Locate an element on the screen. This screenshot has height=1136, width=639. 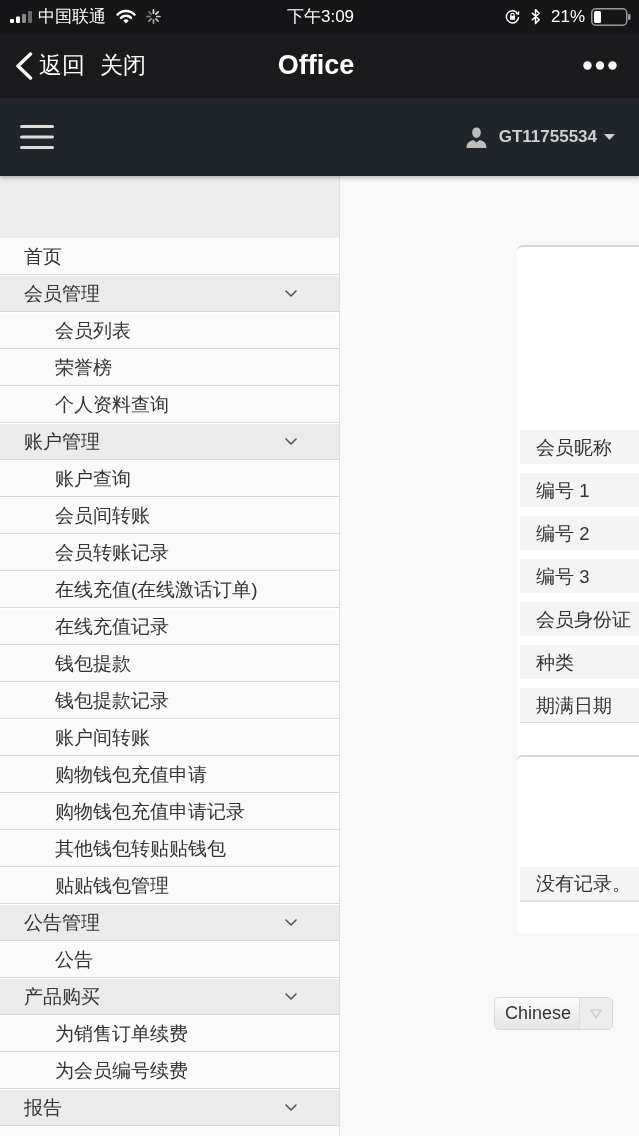
field-label: 编号 3 is located at coordinates (579, 576).